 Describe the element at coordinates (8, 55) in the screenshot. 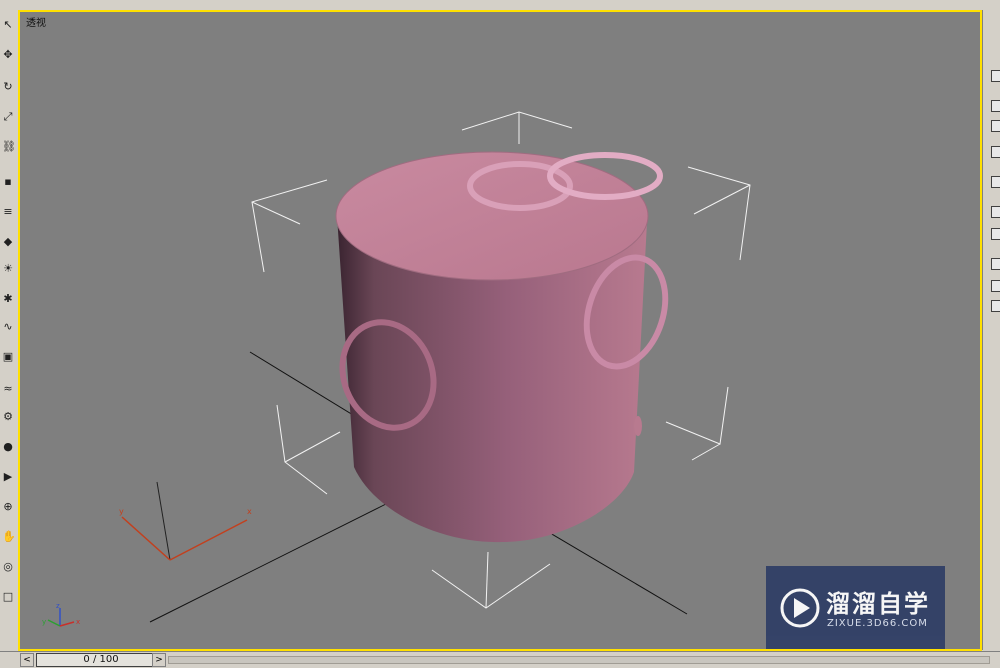

I see `move-icon: ✥` at that location.